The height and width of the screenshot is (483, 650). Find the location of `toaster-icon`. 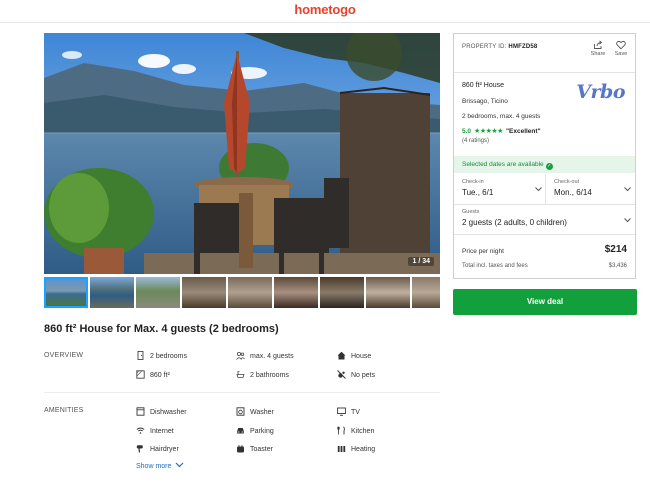

toaster-icon is located at coordinates (240, 448).